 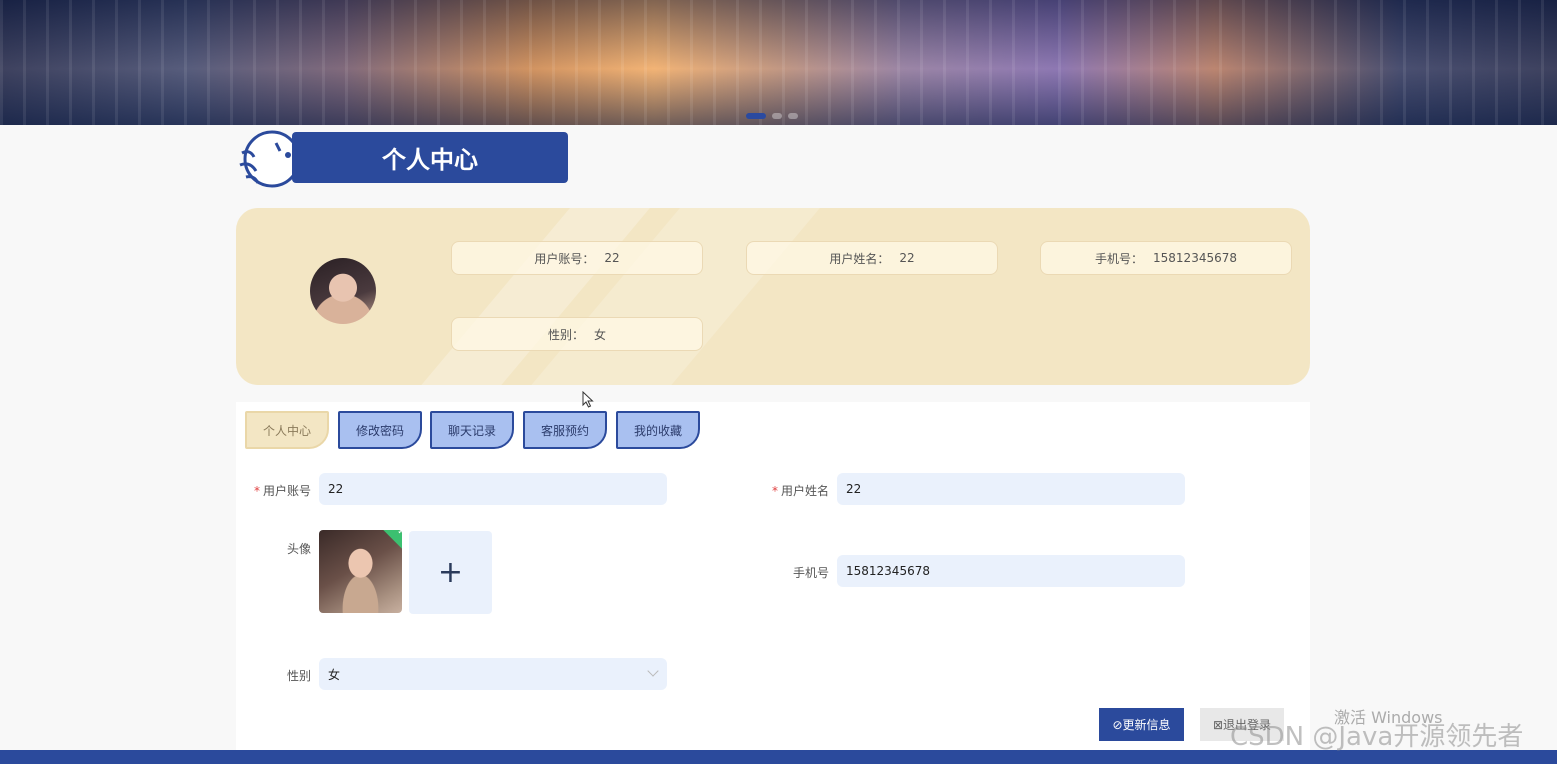 What do you see at coordinates (1377, 737) in the screenshot?
I see `csdn-watermark: CSDN @Java开源领先者` at bounding box center [1377, 737].